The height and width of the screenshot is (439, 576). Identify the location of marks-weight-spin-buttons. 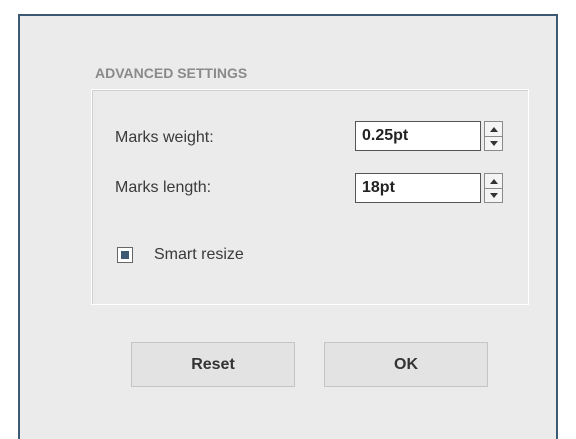
(493, 136).